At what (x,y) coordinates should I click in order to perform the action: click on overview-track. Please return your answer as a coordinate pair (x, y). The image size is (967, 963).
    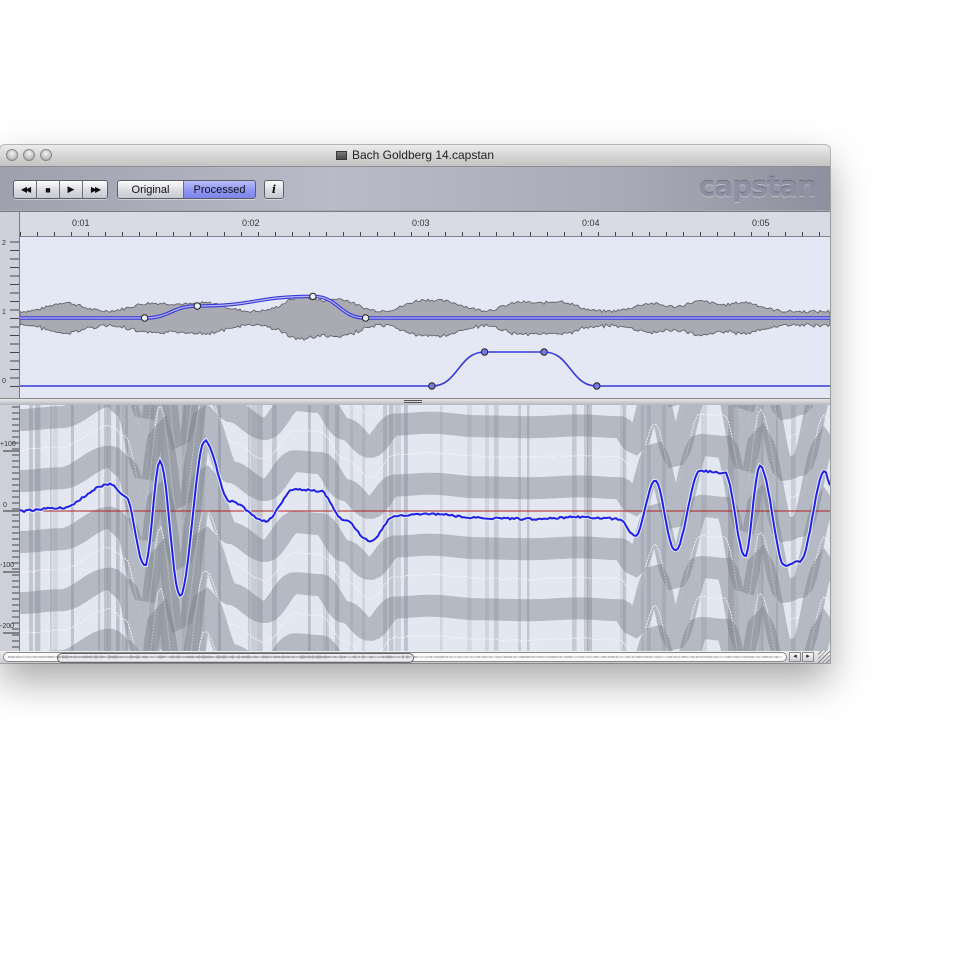
    Looking at the image, I should click on (395, 657).